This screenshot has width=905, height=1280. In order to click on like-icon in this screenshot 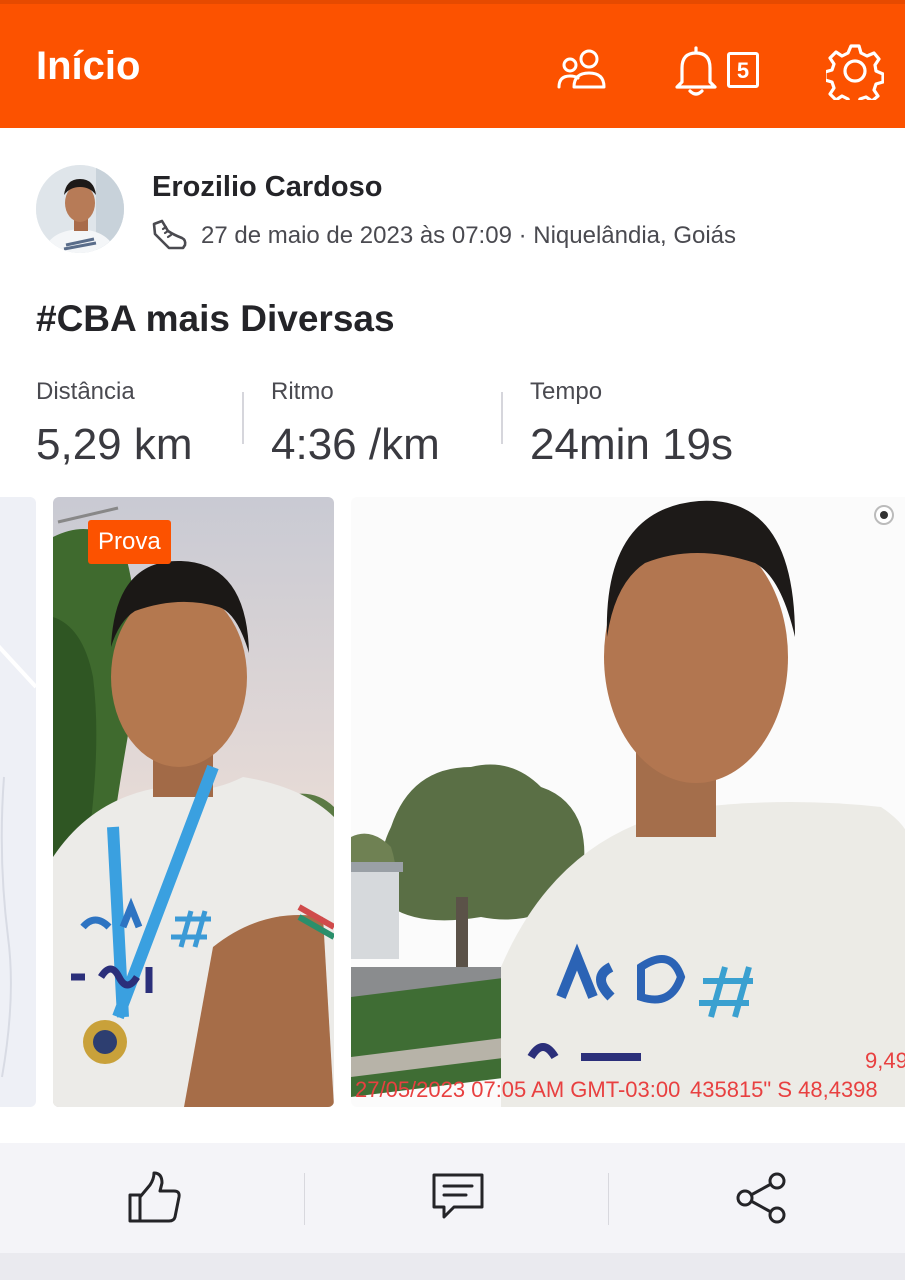, I will do `click(154, 1197)`.